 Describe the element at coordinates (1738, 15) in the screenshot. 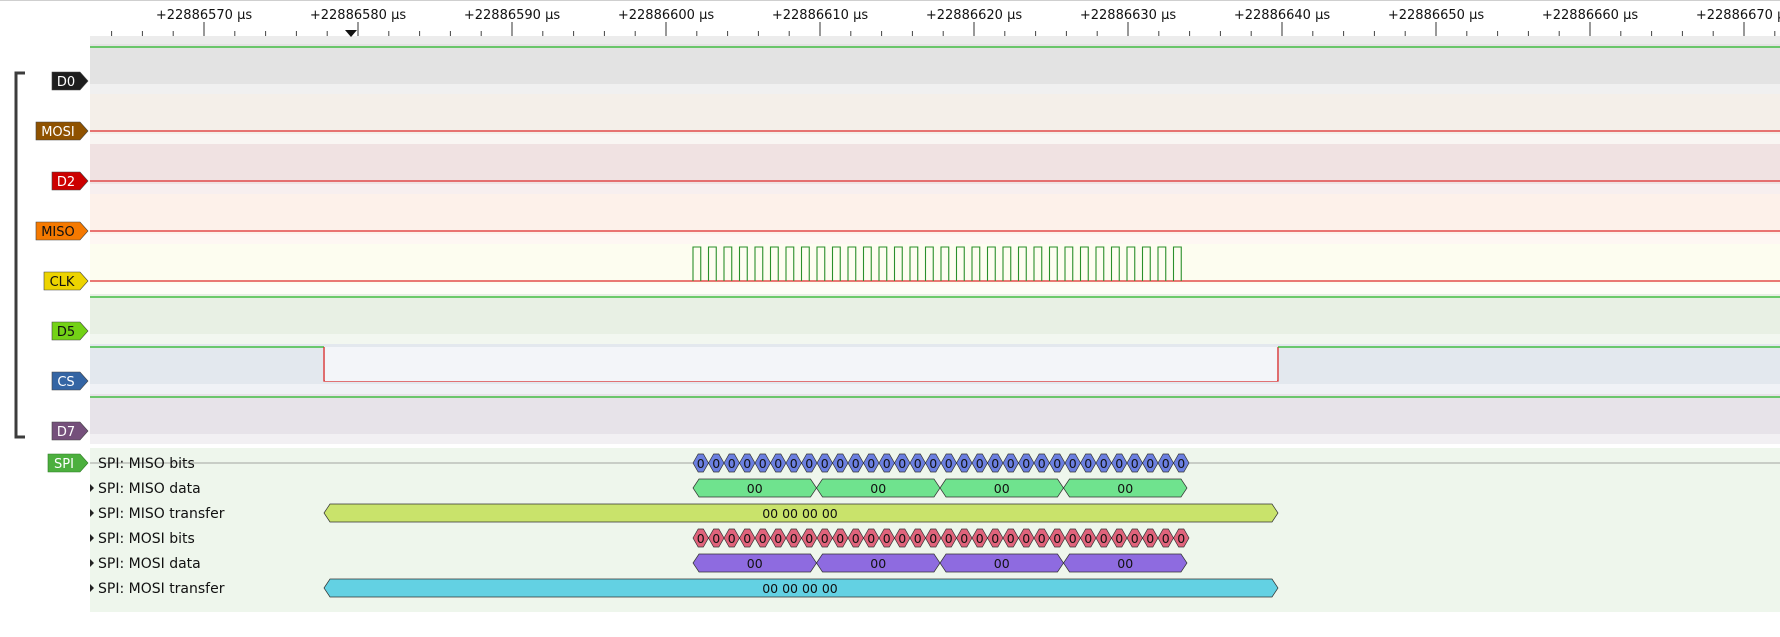

I see `ruler-tick-label: +22886670 µs` at that location.